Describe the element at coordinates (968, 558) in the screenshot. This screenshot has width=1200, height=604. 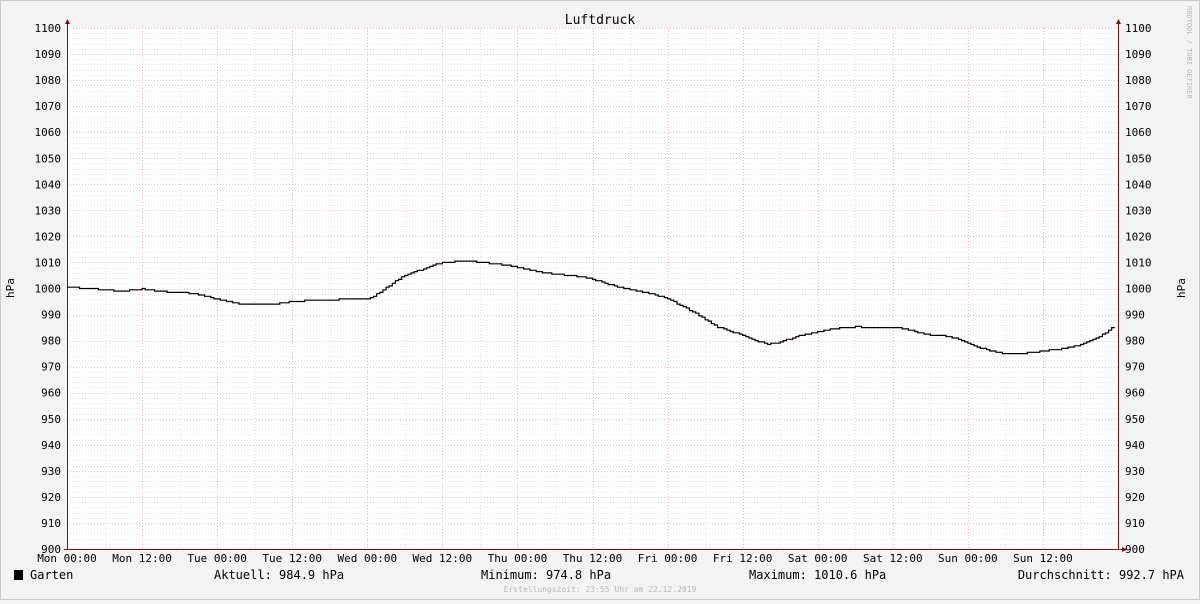
I see `x-tick-label: Sun 00:00` at that location.